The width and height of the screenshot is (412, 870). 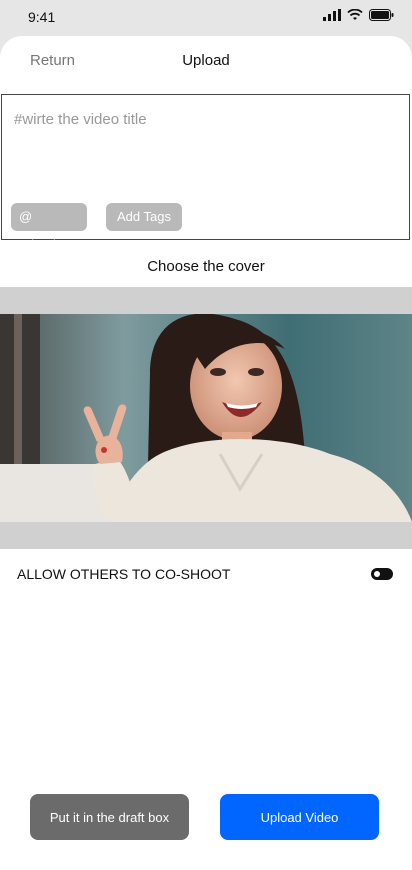 I want to click on status-bar: 9:41, so click(x=206, y=18).